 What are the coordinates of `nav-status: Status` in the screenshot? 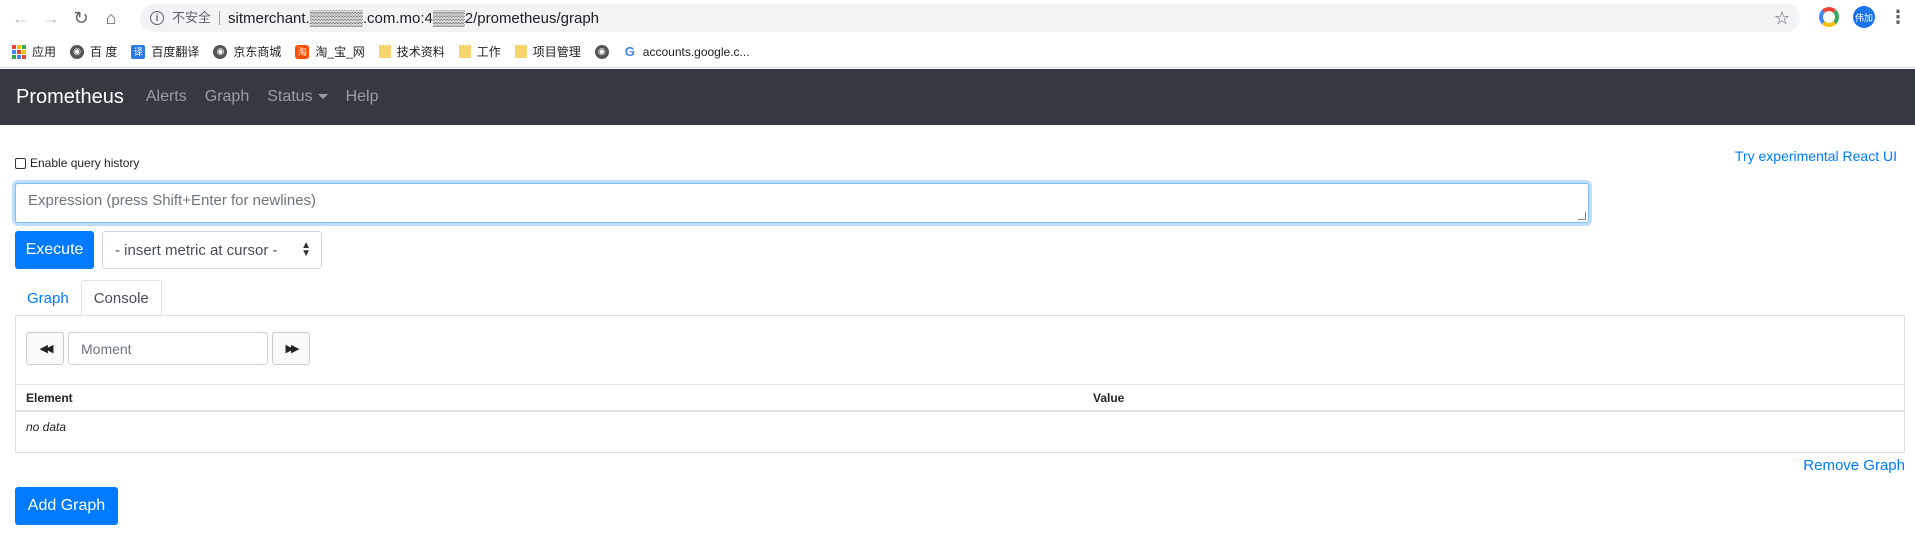 It's located at (297, 97).